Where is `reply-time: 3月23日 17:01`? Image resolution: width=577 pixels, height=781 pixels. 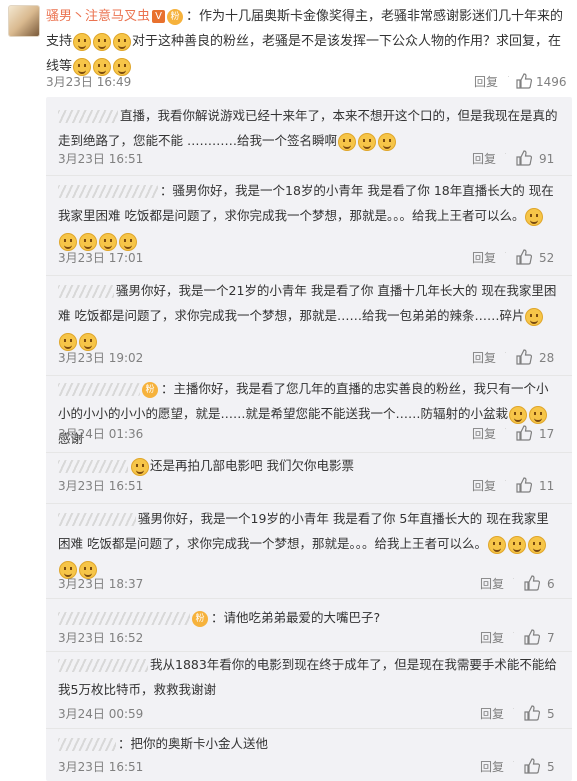
reply-time: 3月23日 17:01 is located at coordinates (101, 258).